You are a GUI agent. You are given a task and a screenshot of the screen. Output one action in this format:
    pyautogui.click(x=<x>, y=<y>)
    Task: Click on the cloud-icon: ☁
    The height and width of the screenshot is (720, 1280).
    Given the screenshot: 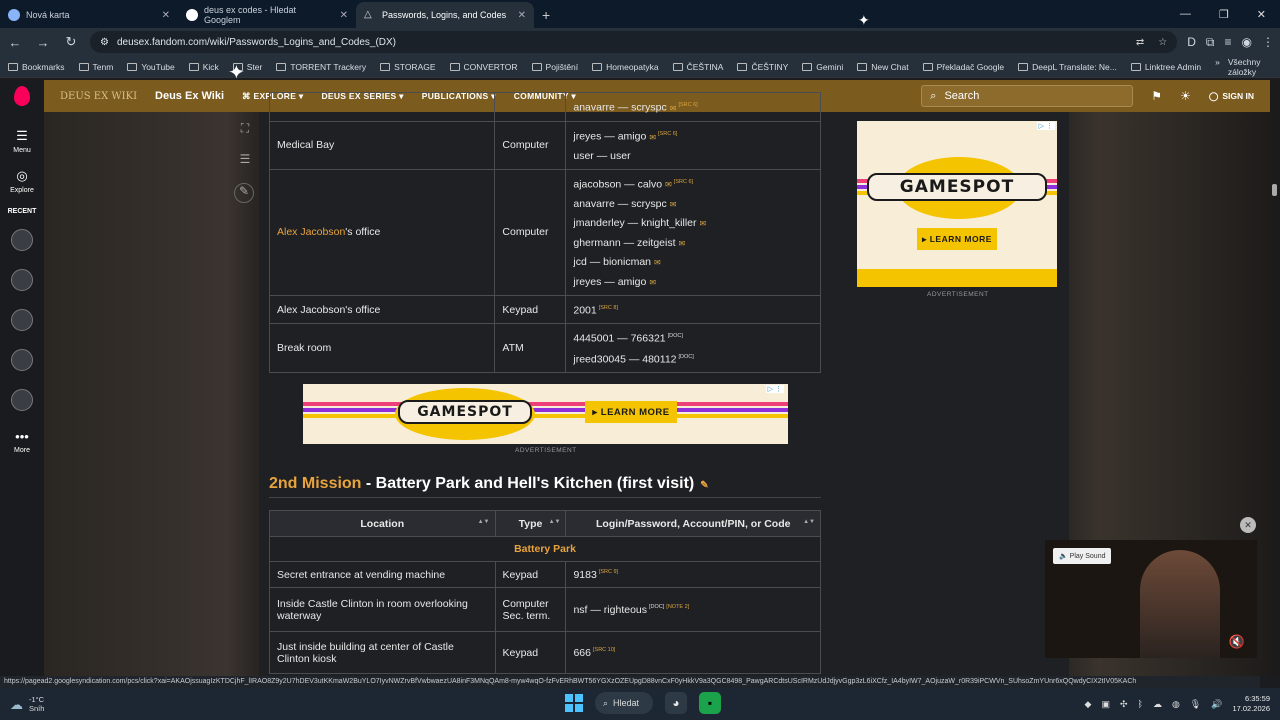 What is the action you would take?
    pyautogui.click(x=1157, y=704)
    